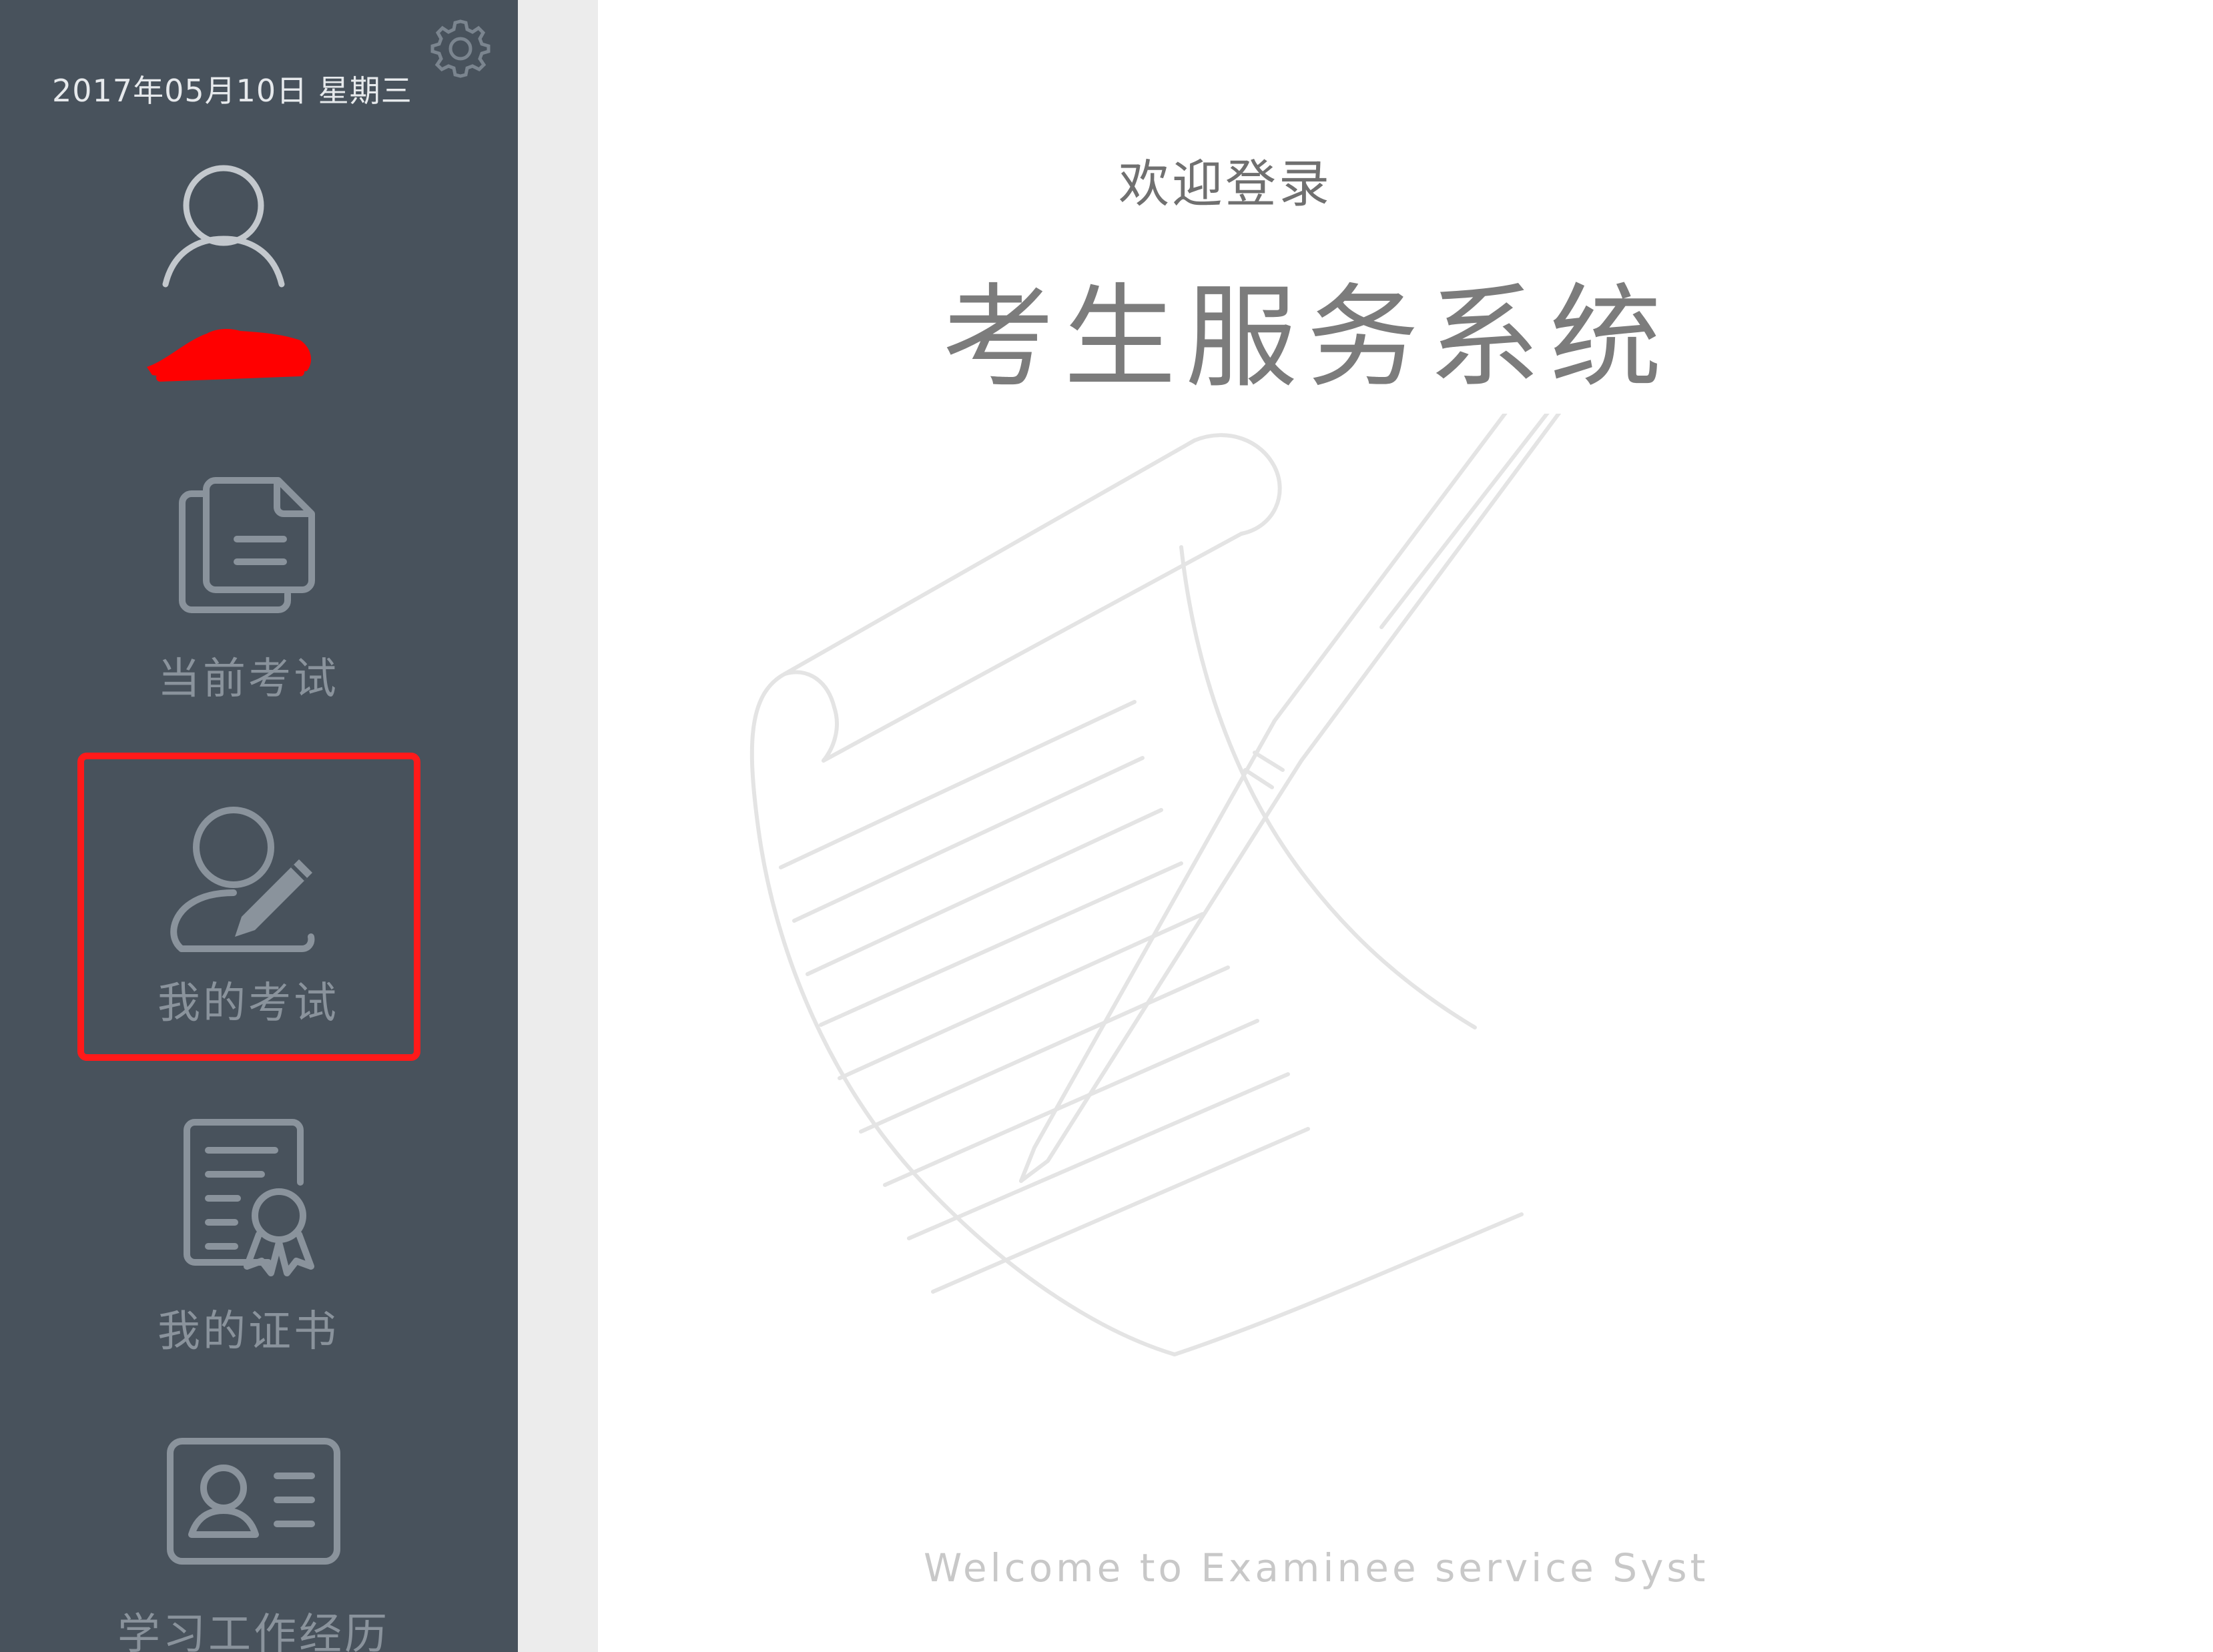 This screenshot has height=1652, width=2213. I want to click on welcome-text: 欢迎登录, so click(1225, 184).